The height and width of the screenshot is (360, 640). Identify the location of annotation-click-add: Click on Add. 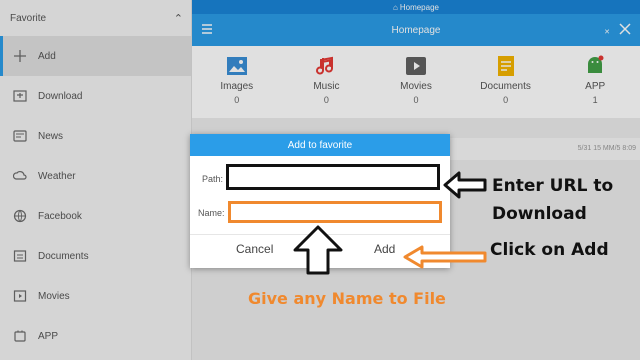
(549, 250).